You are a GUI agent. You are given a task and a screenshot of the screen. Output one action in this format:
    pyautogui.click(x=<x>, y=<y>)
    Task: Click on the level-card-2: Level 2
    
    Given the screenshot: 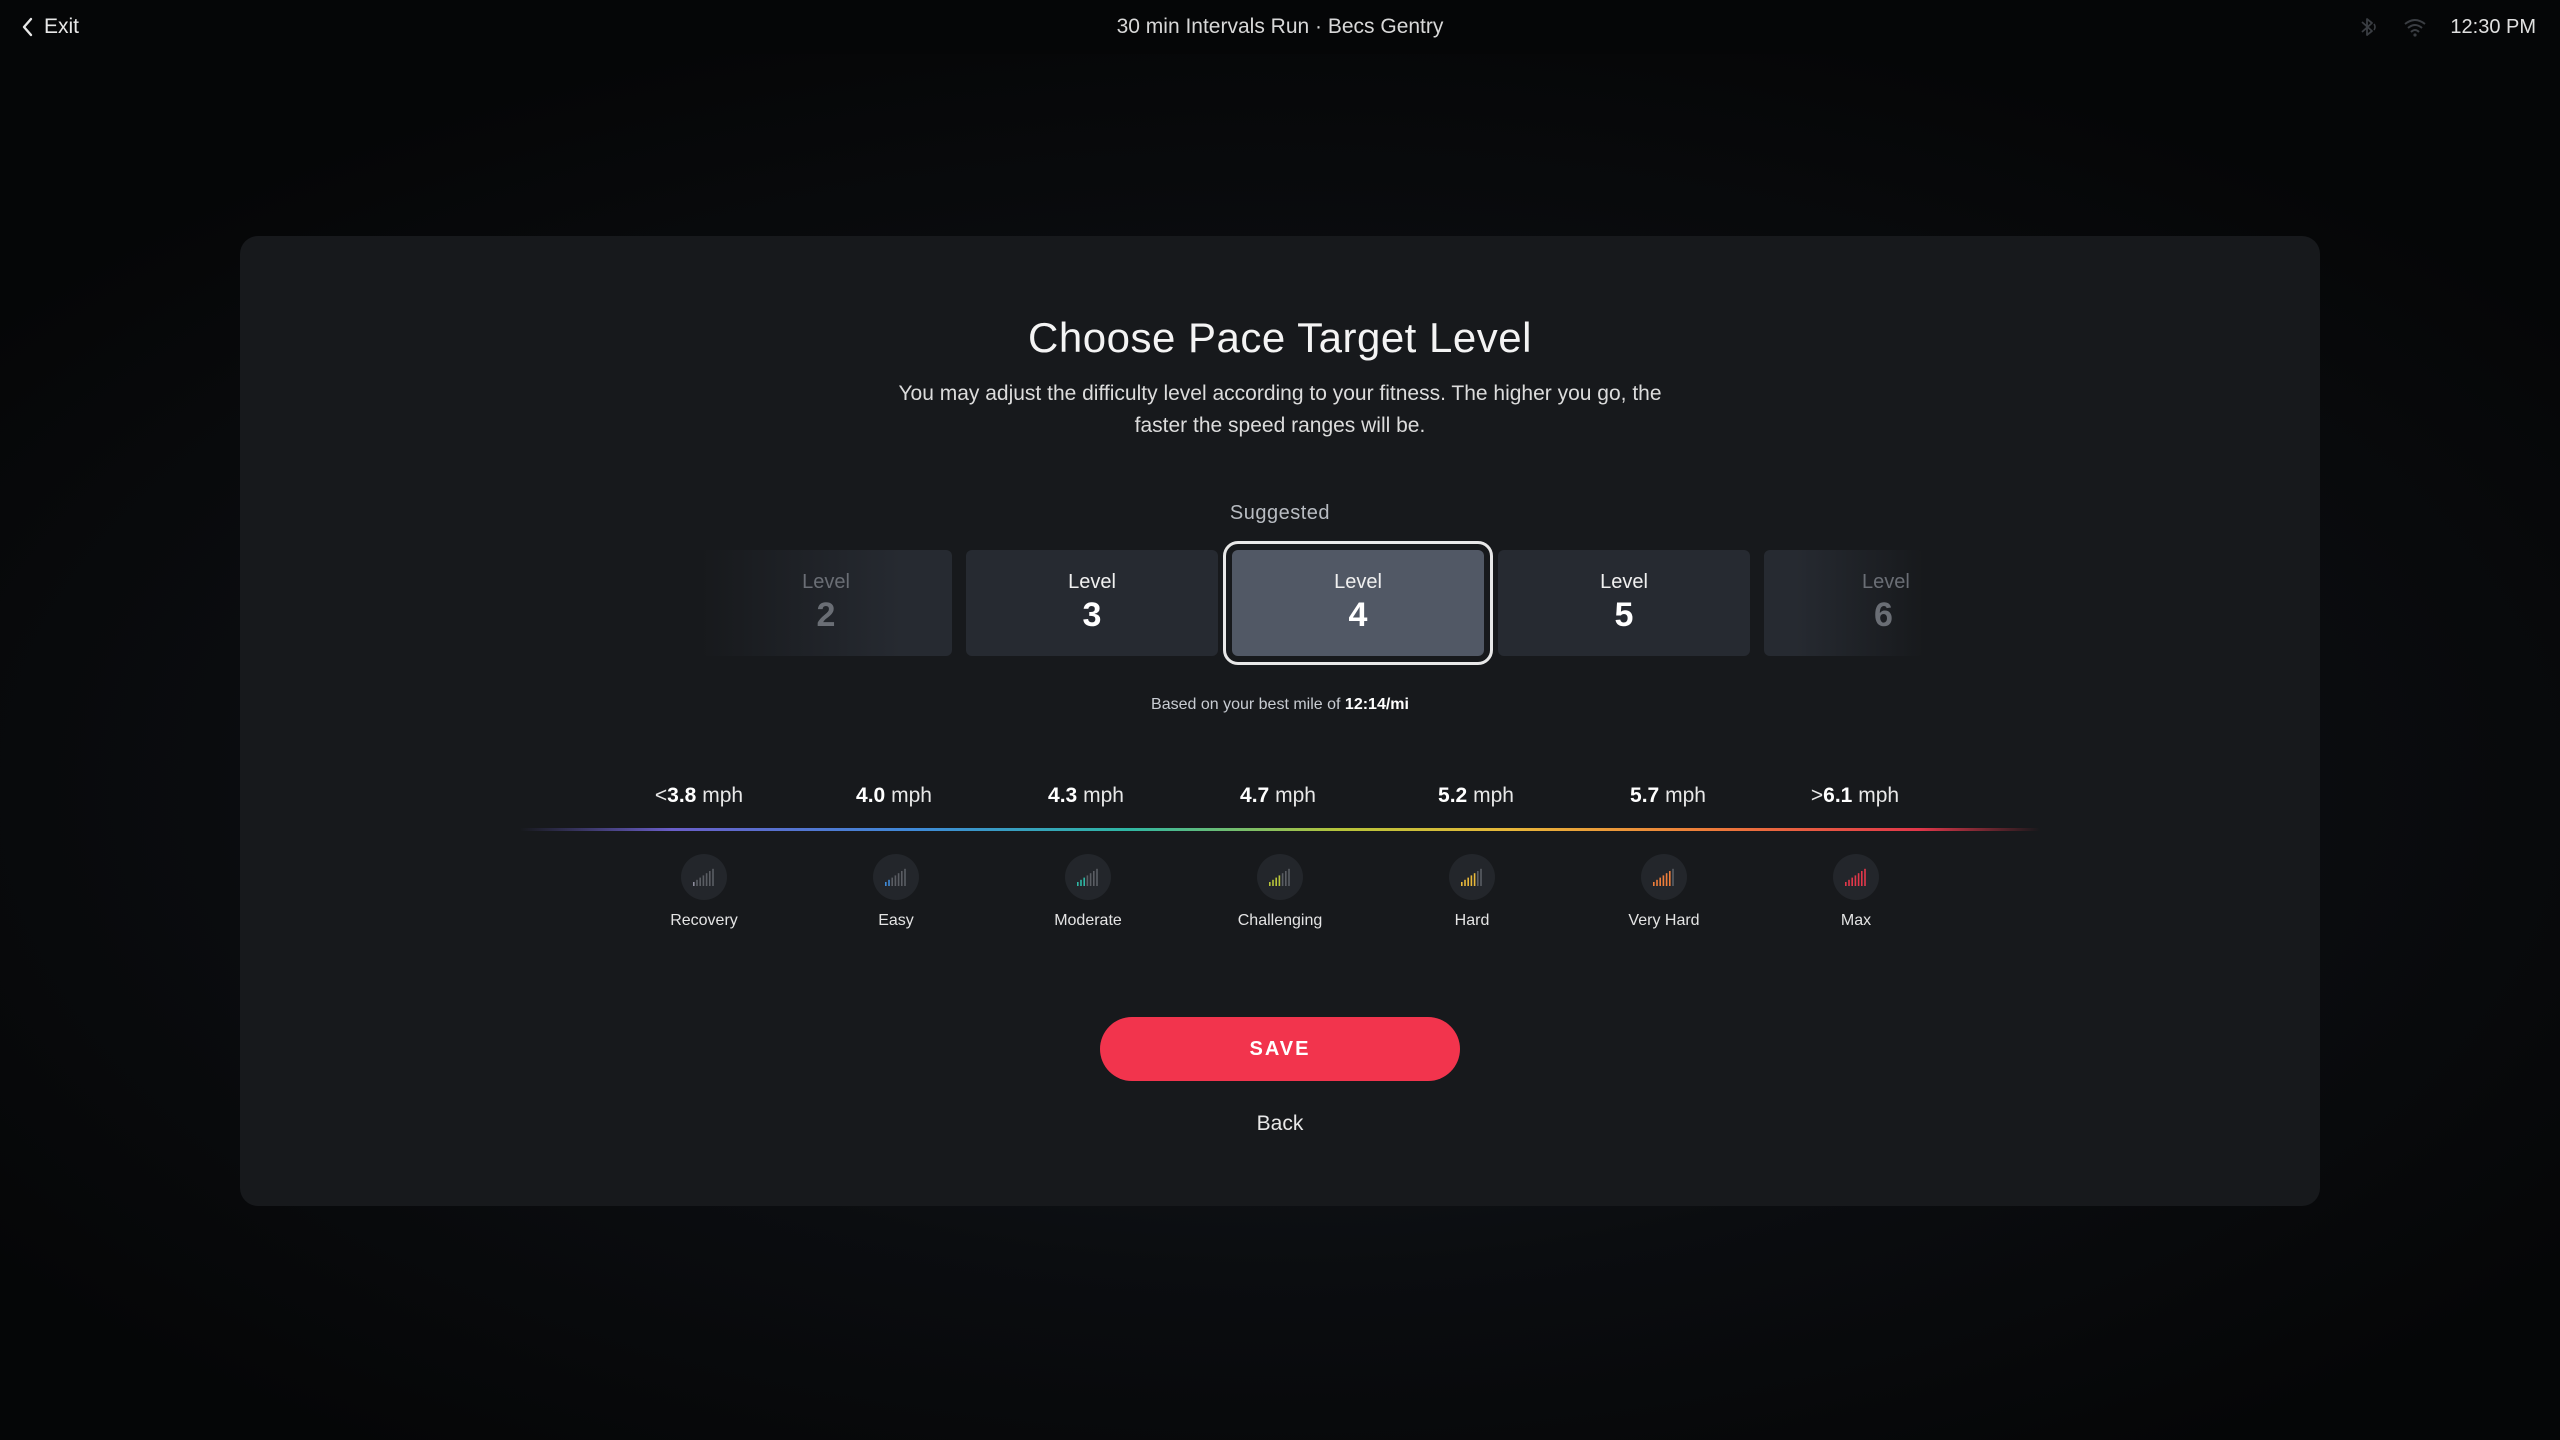 What is the action you would take?
    pyautogui.click(x=826, y=603)
    